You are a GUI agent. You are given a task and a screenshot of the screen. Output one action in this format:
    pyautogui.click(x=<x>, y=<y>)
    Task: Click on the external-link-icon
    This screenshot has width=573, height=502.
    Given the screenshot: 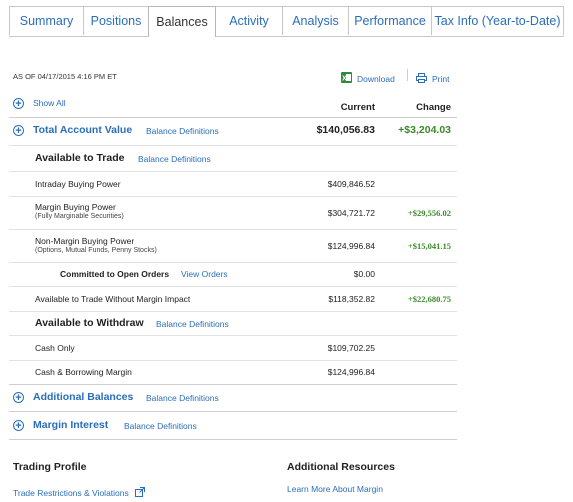 What is the action you would take?
    pyautogui.click(x=139, y=493)
    